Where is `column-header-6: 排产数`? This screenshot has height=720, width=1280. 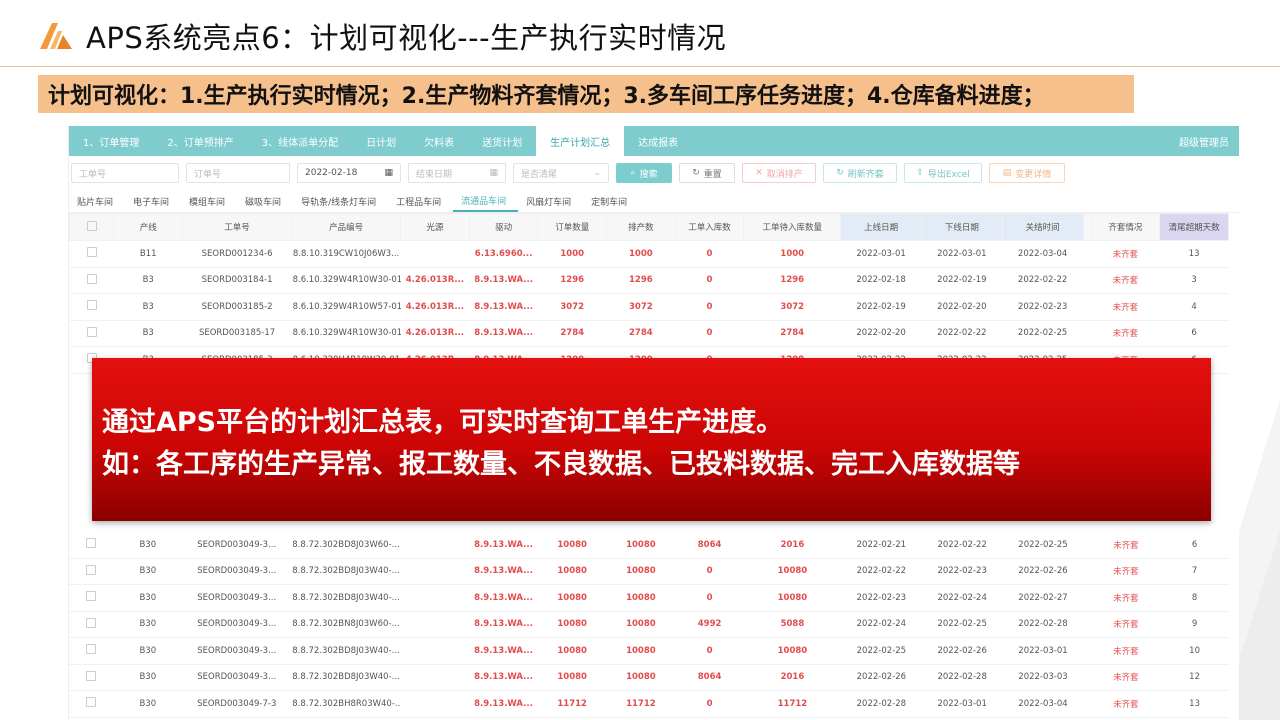 column-header-6: 排产数 is located at coordinates (641, 227).